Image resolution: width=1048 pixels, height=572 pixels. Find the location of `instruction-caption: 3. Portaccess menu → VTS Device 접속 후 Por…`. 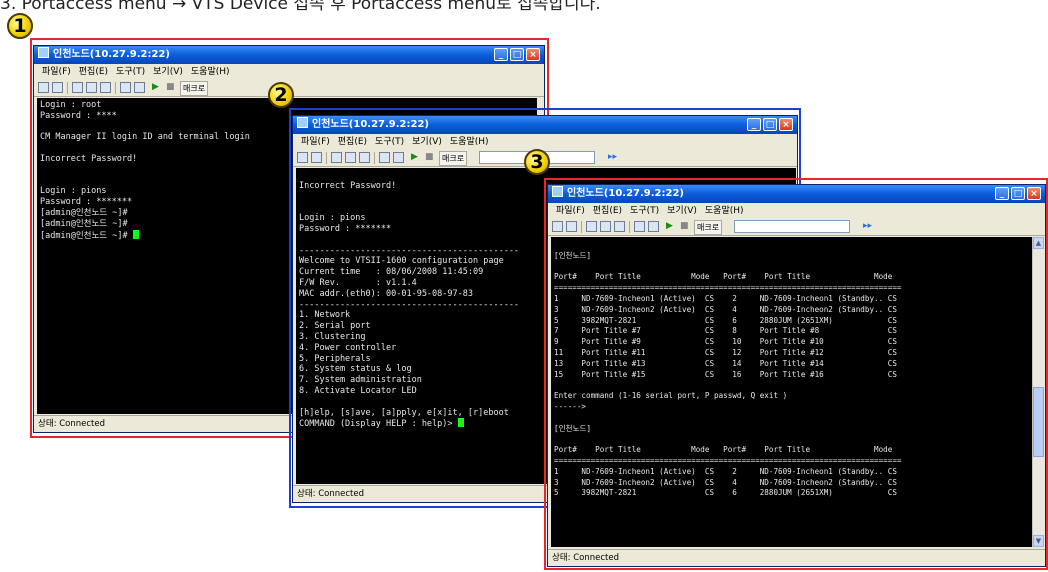

instruction-caption: 3. Portaccess menu → VTS Device 접속 후 Por… is located at coordinates (300, 7).